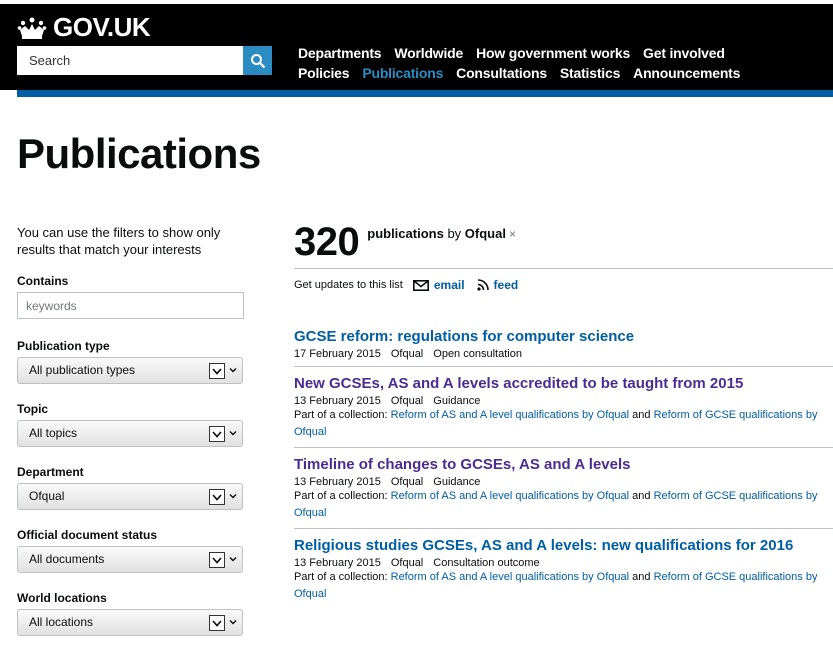  I want to click on email-icon, so click(420, 285).